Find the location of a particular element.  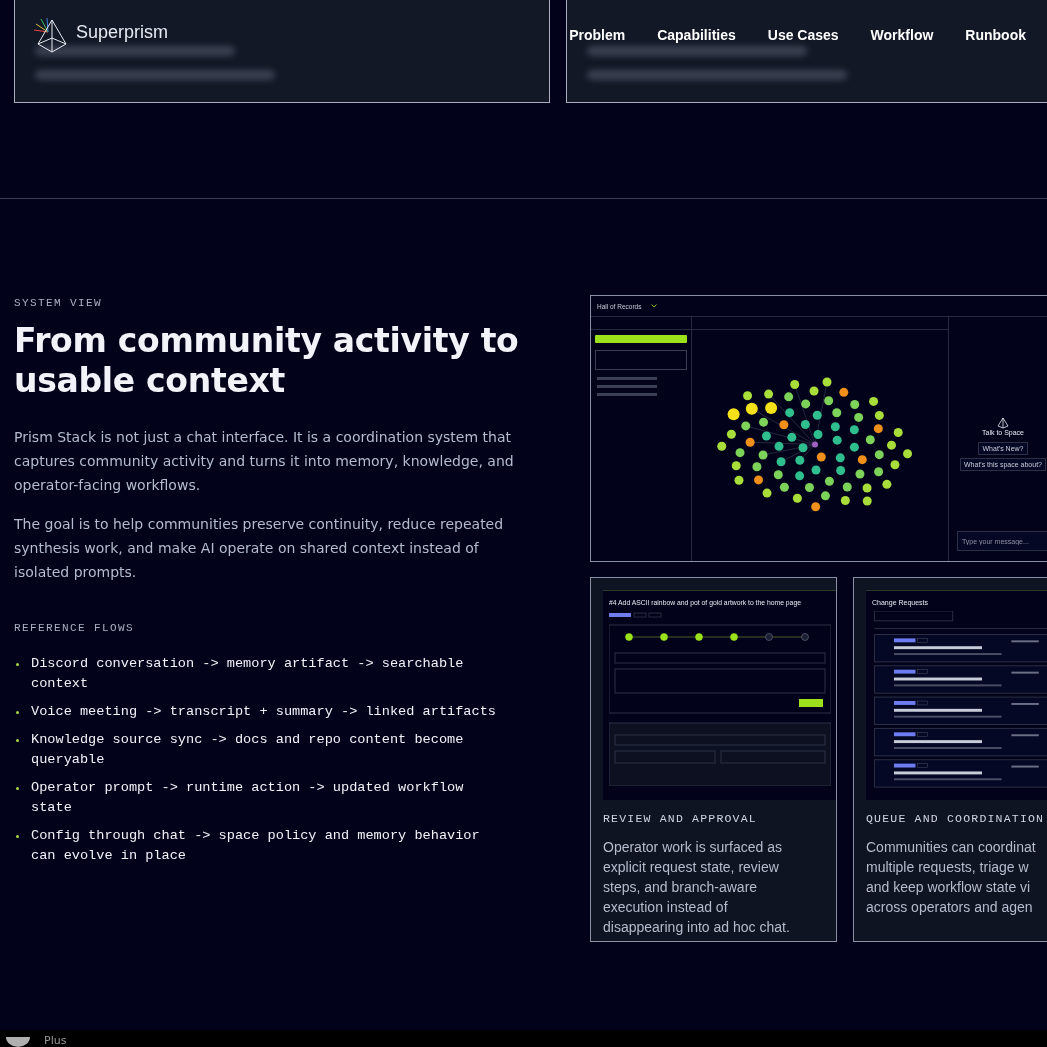

nav-link: Use Cases is located at coordinates (803, 35).